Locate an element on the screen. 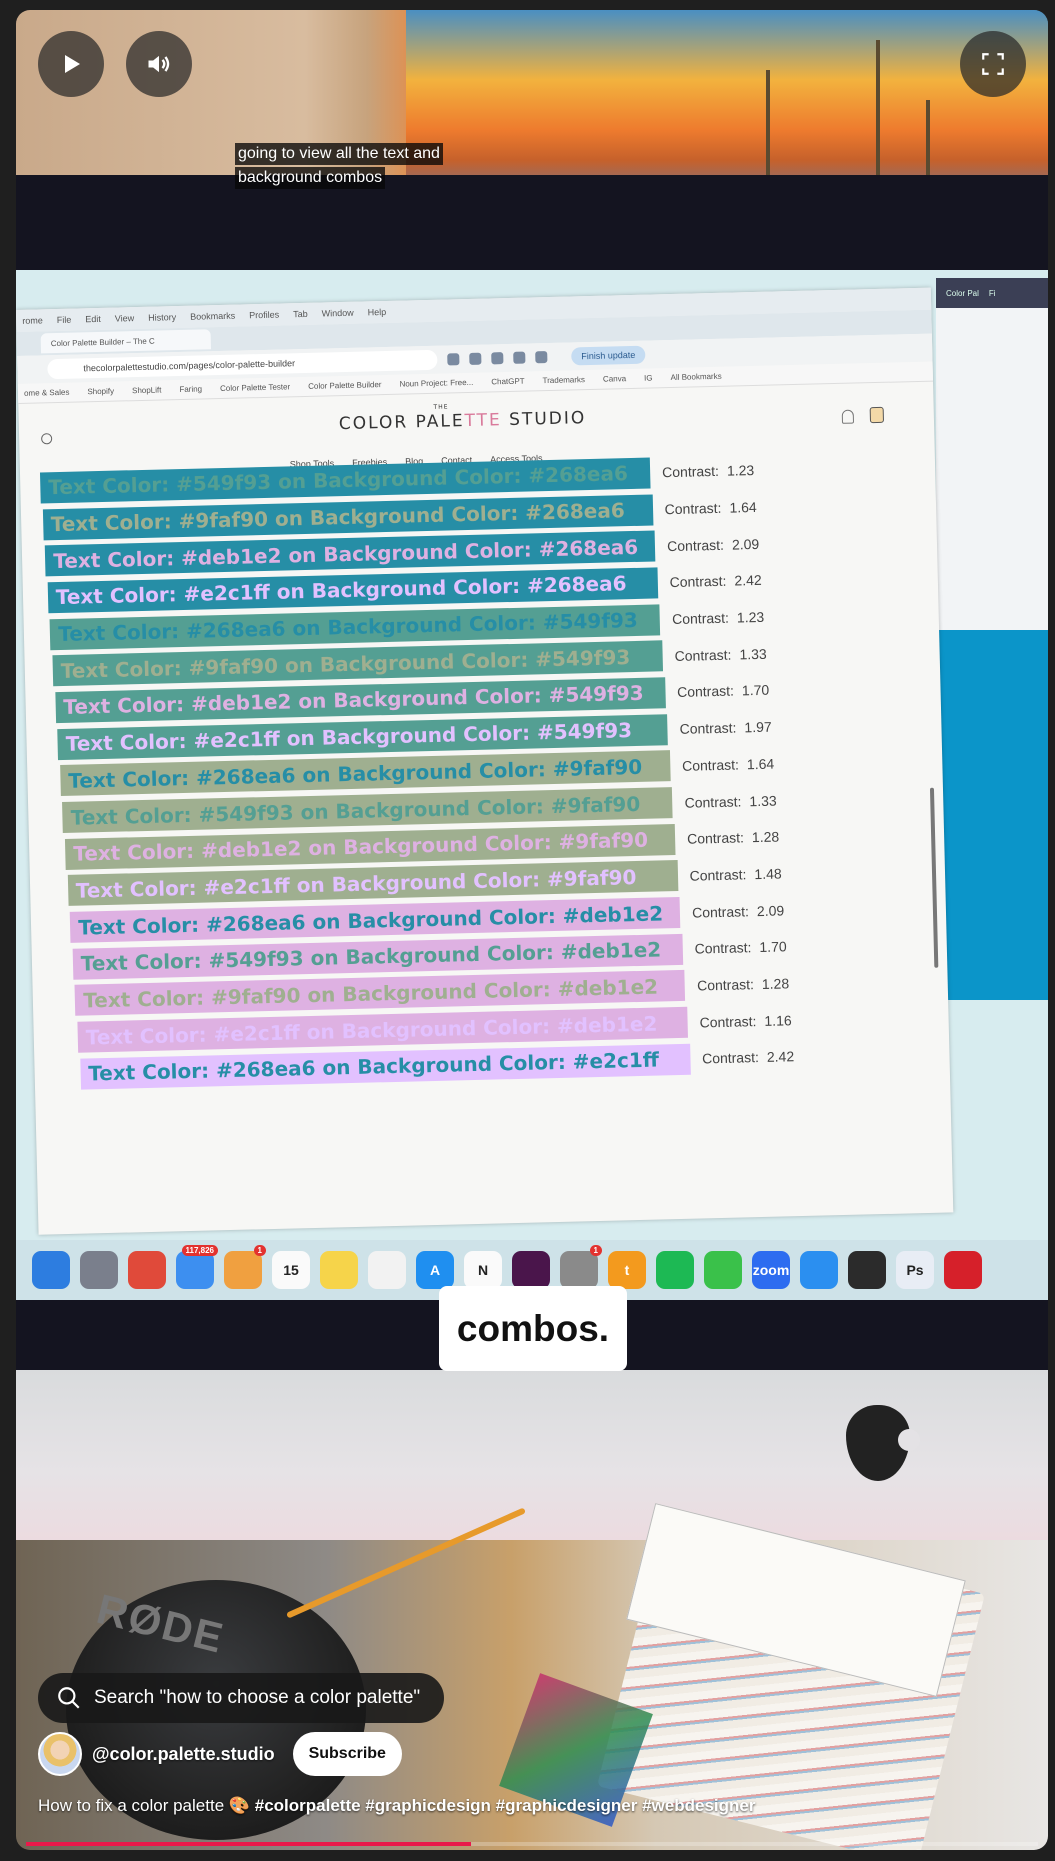  bookmark: Faring is located at coordinates (191, 389).